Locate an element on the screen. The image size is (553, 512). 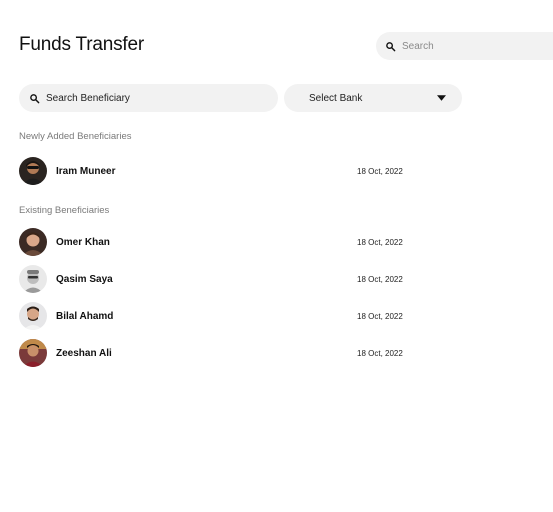
beneficiary-name: Omer Khan is located at coordinates (83, 242).